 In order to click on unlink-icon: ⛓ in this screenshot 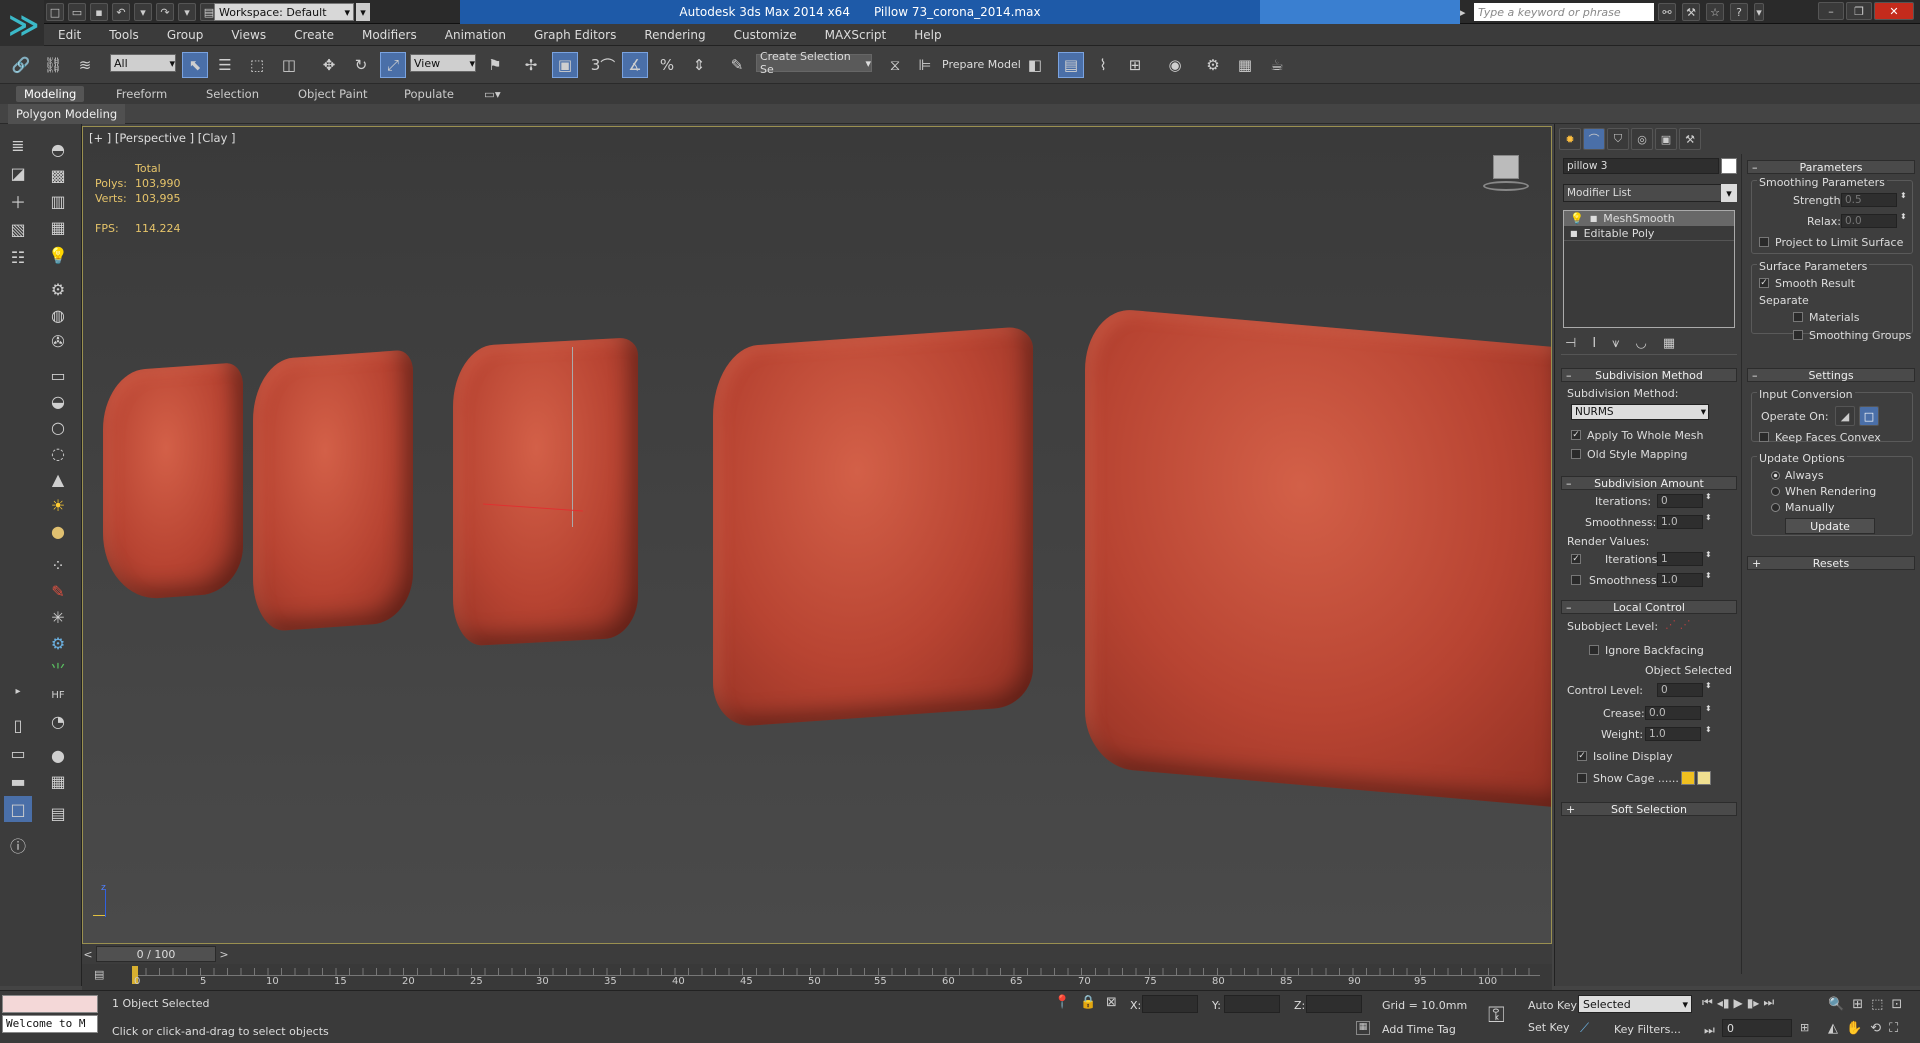, I will do `click(53, 65)`.